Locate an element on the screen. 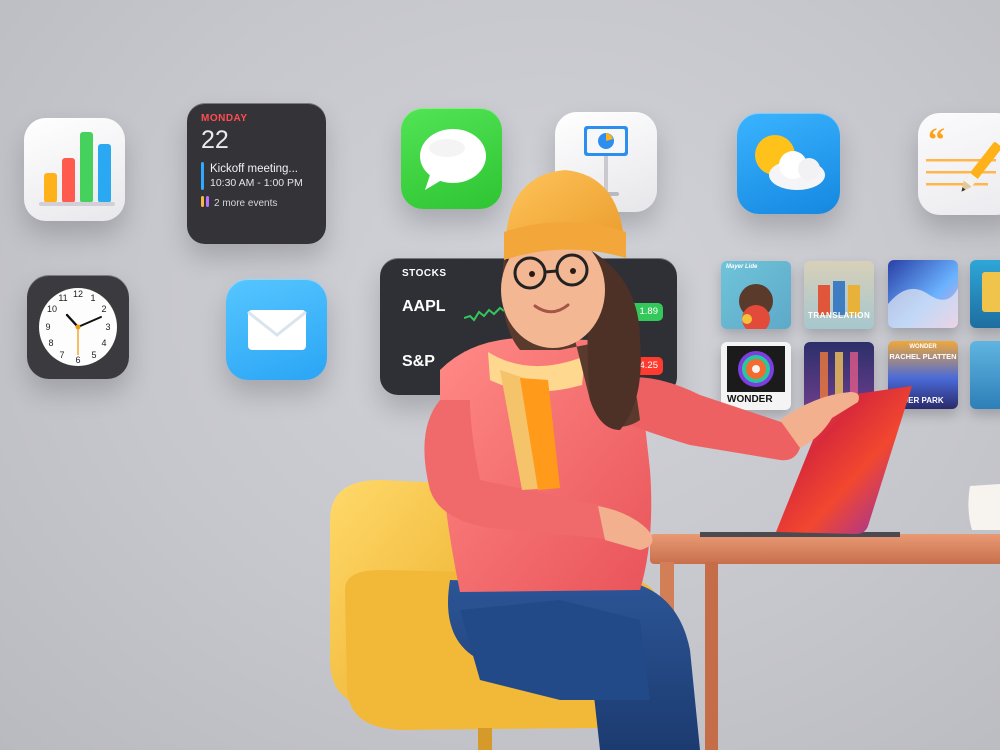 The image size is (1000, 750). desk-leg is located at coordinates (711, 656).